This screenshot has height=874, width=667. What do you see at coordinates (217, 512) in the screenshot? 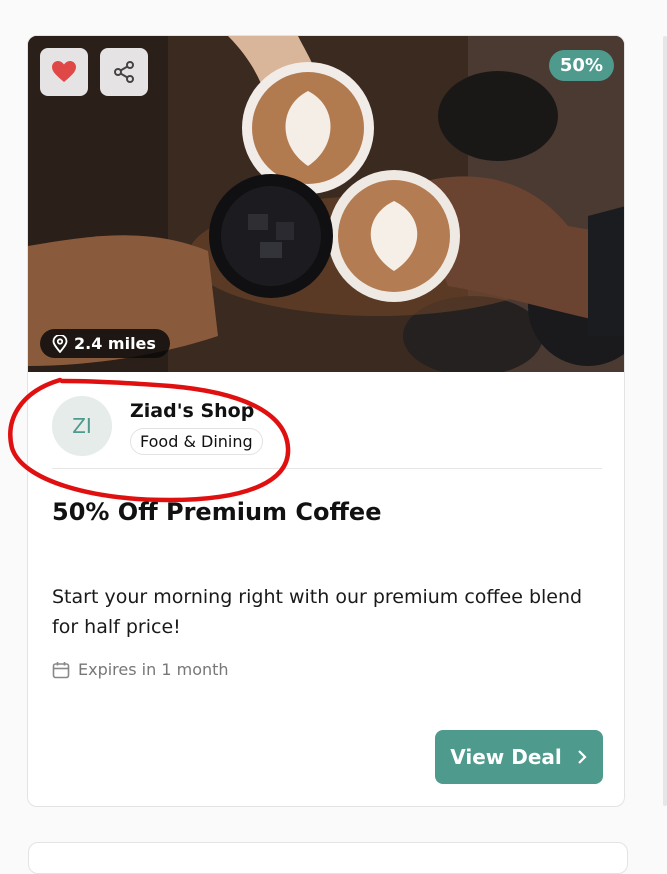
I see `deal-title: 50% Off Premium Coffee` at bounding box center [217, 512].